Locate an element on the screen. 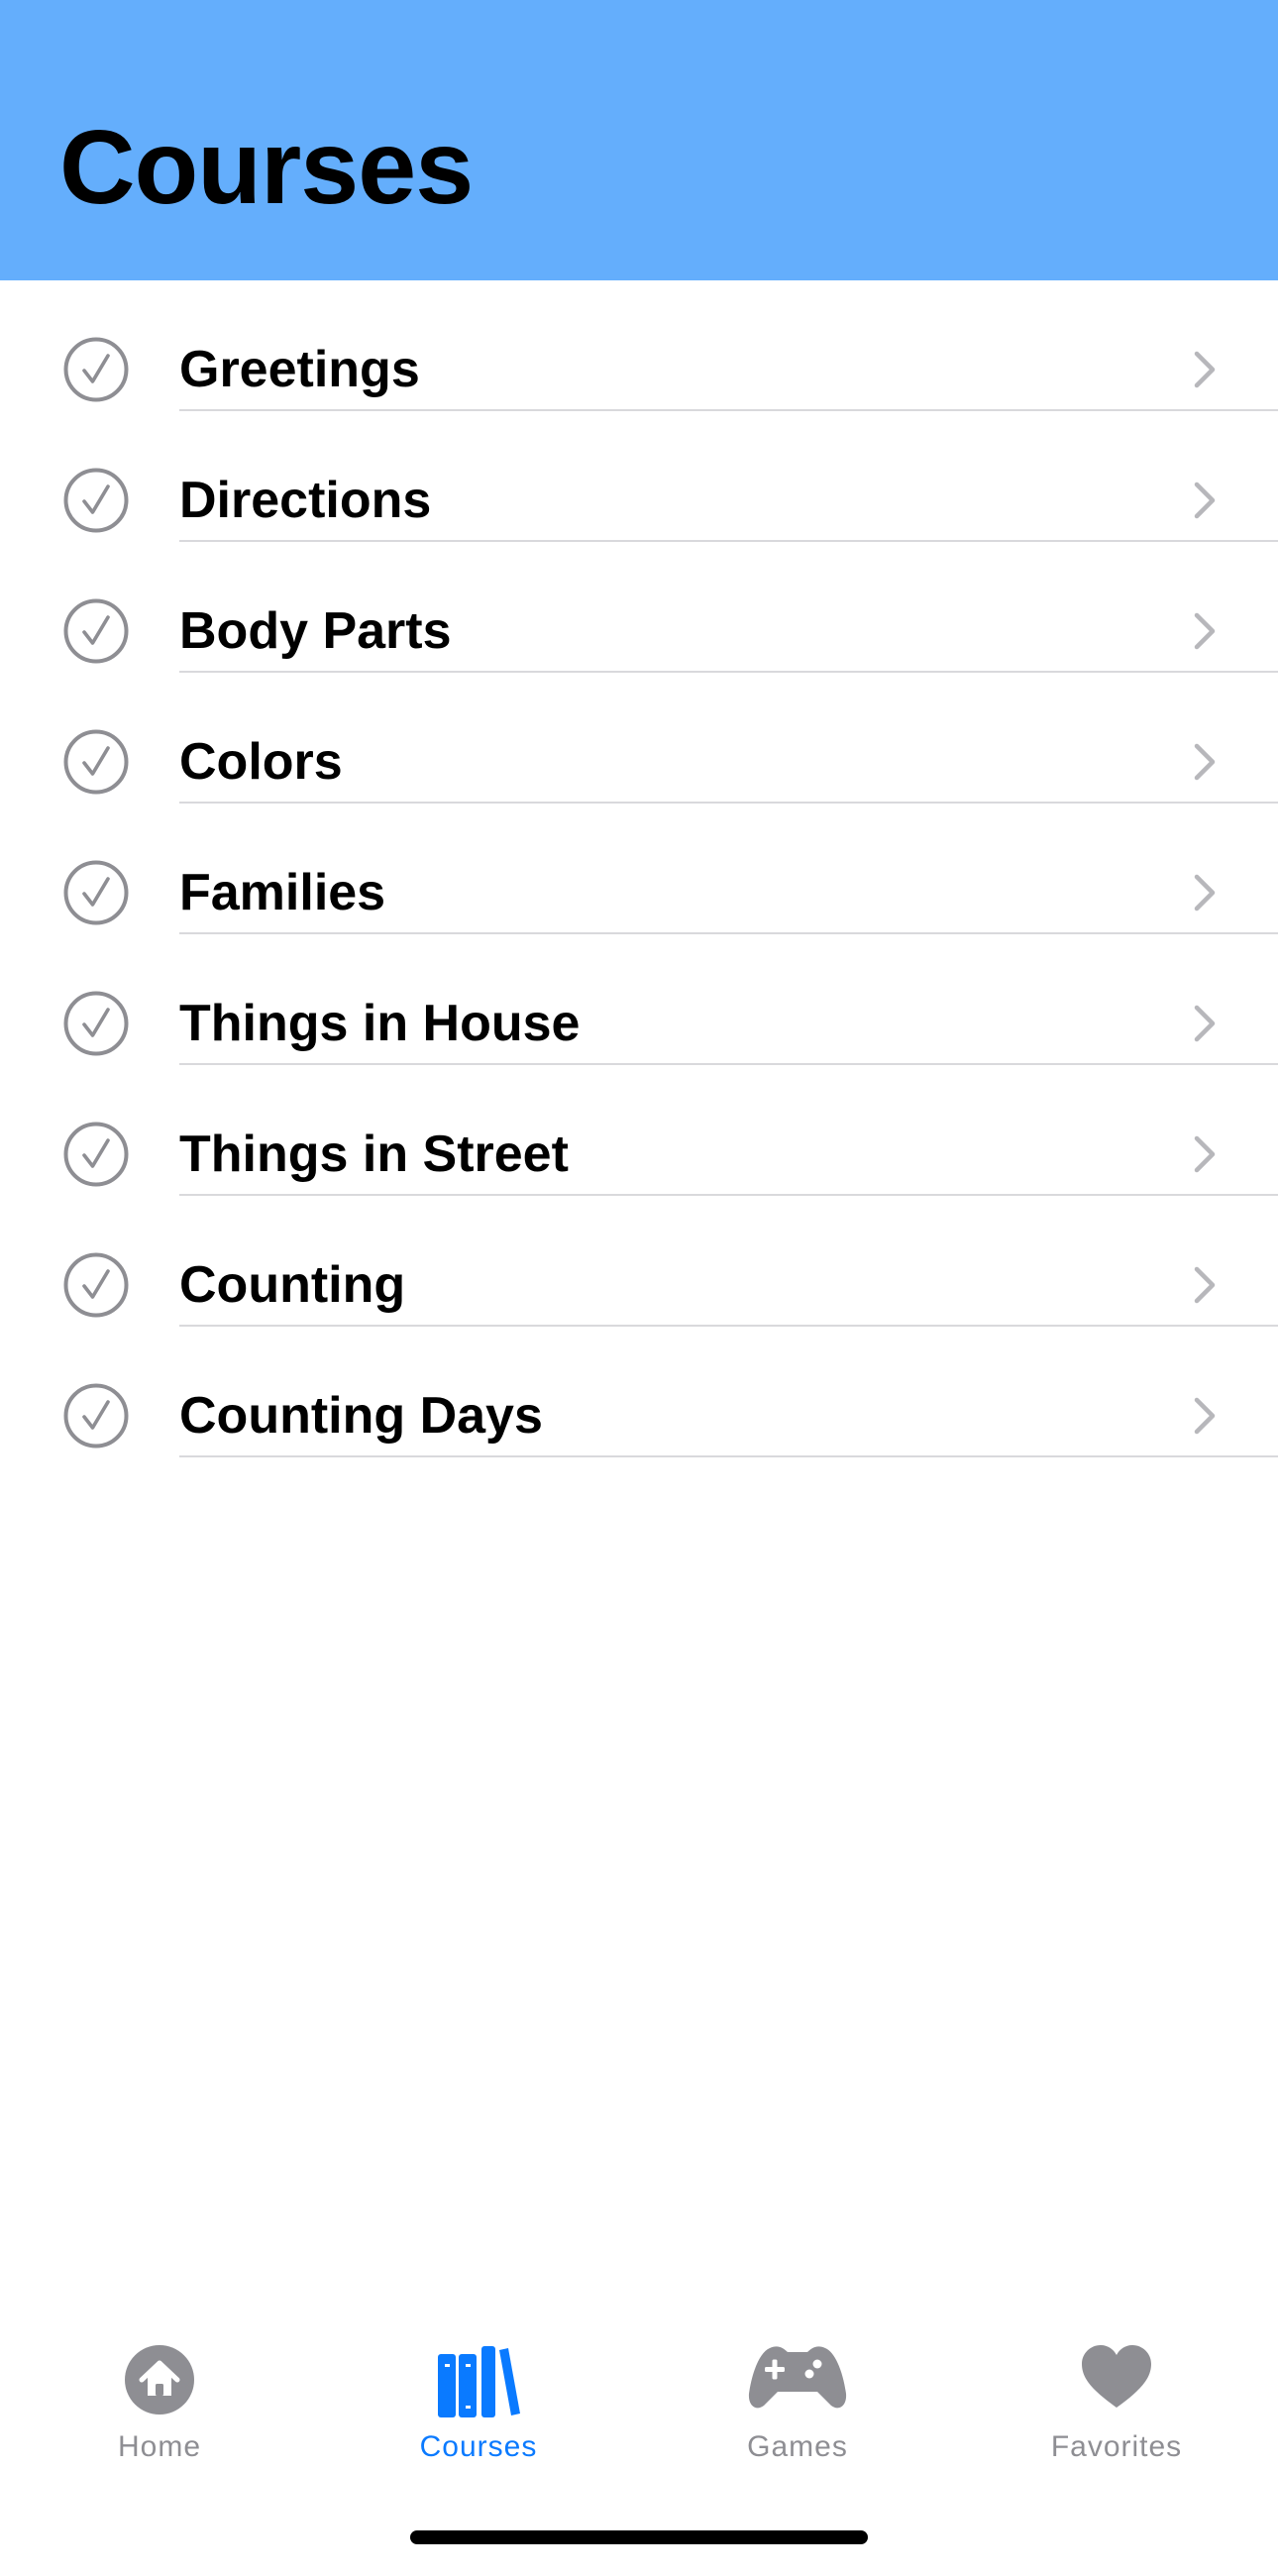  tab-label: Home is located at coordinates (159, 2447).